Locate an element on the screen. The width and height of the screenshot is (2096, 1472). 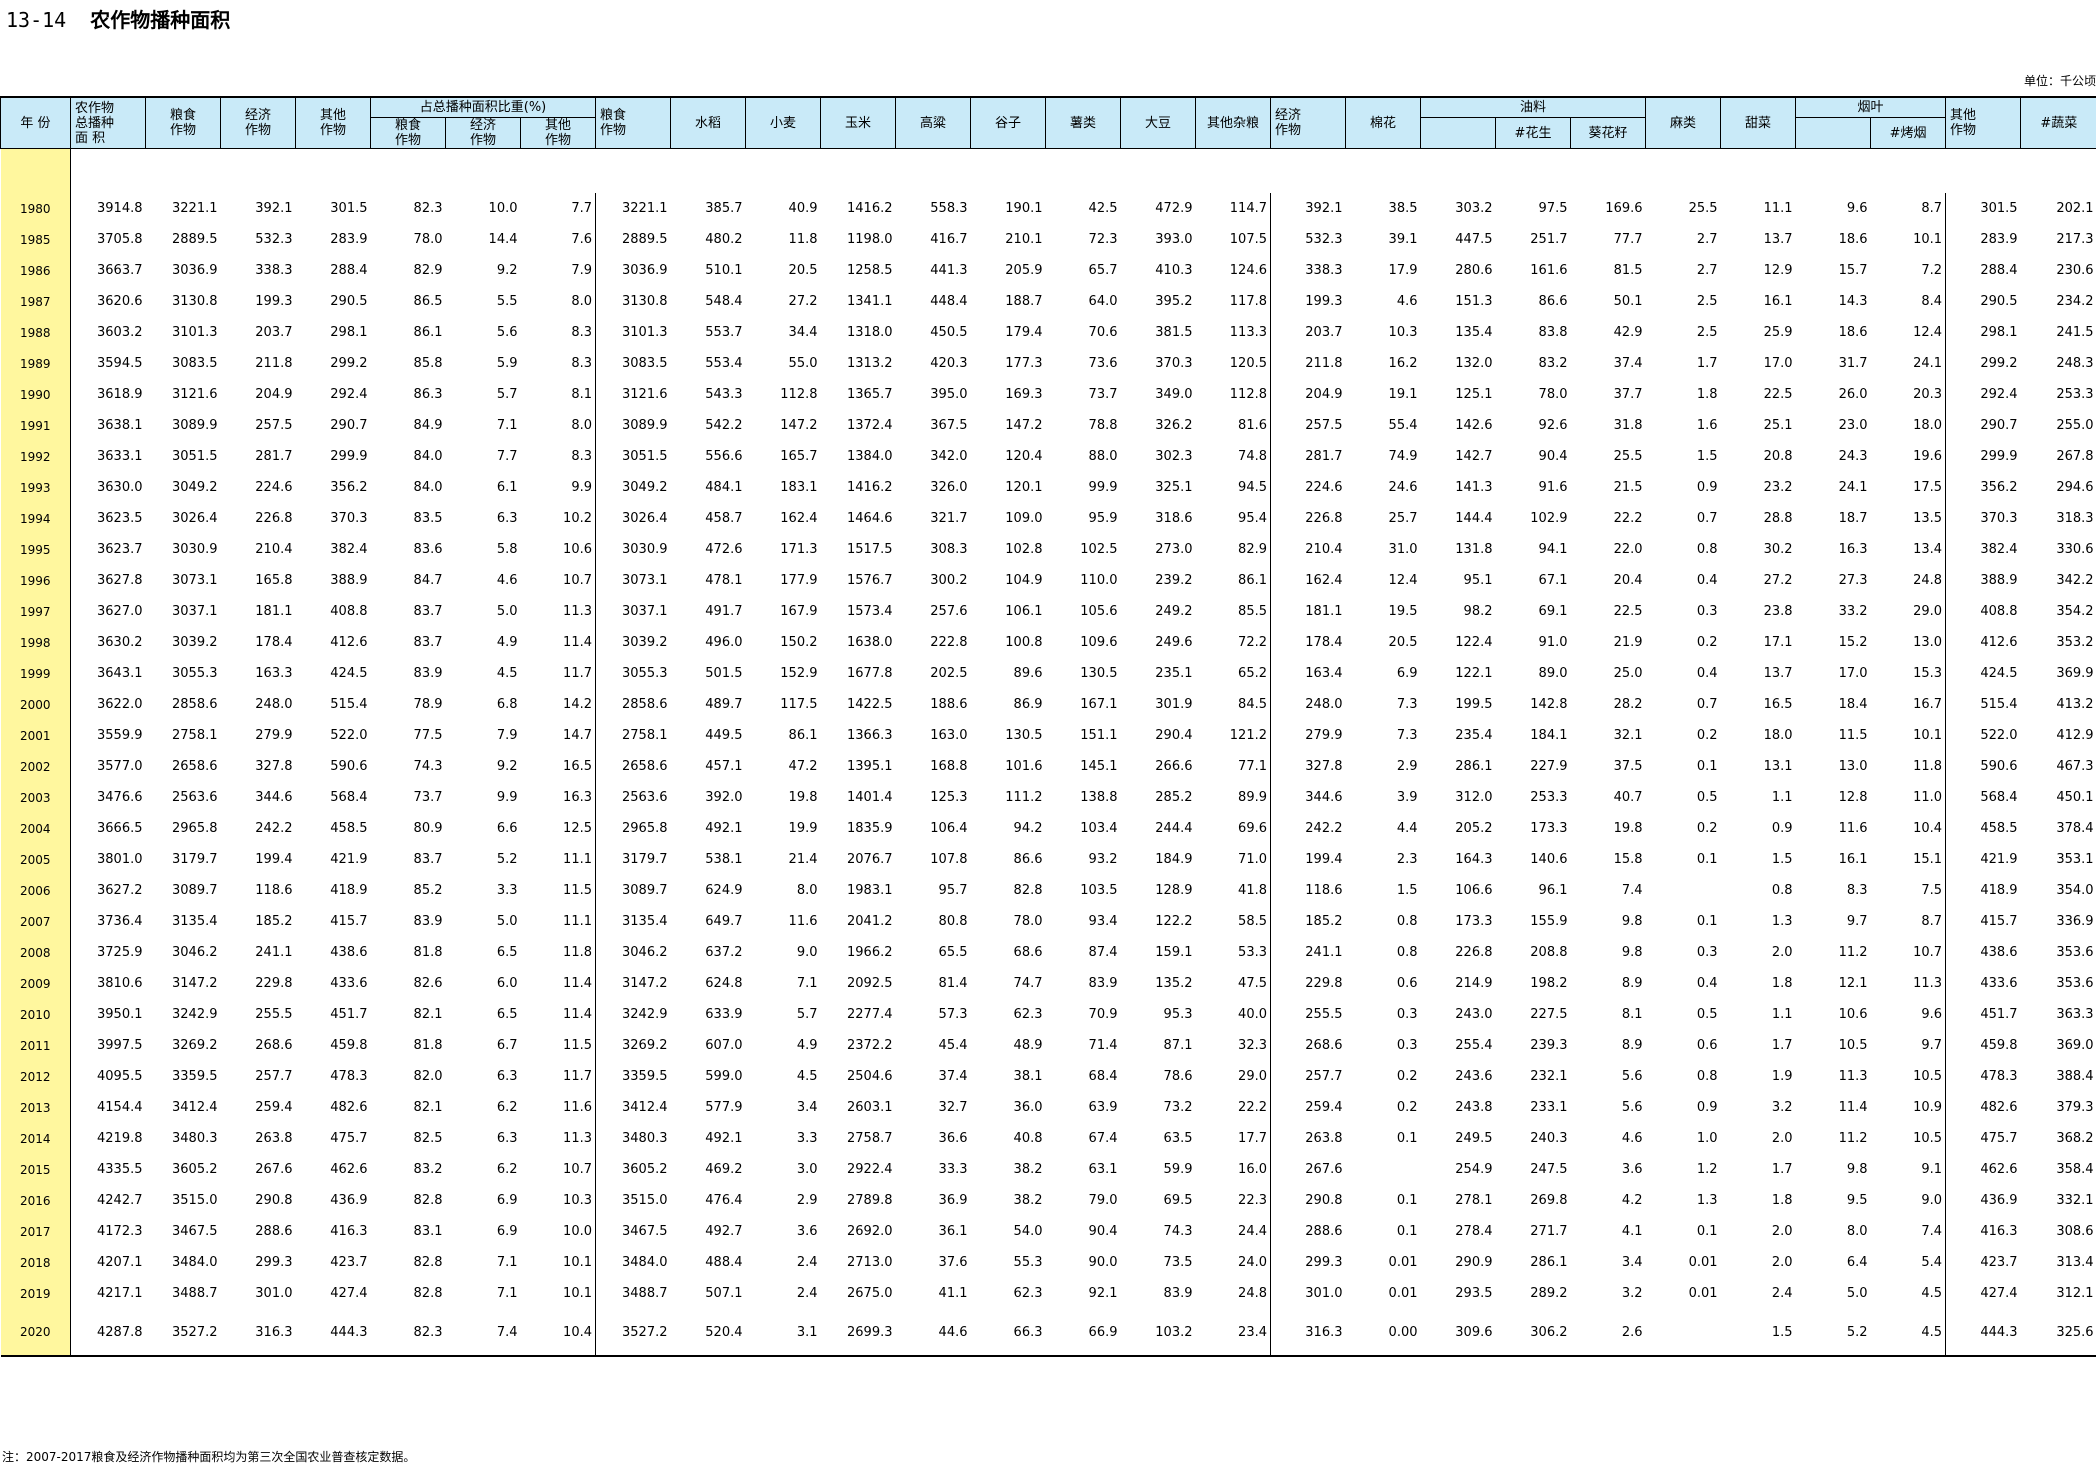
value-cell: 3630.2 is located at coordinates (108, 642).